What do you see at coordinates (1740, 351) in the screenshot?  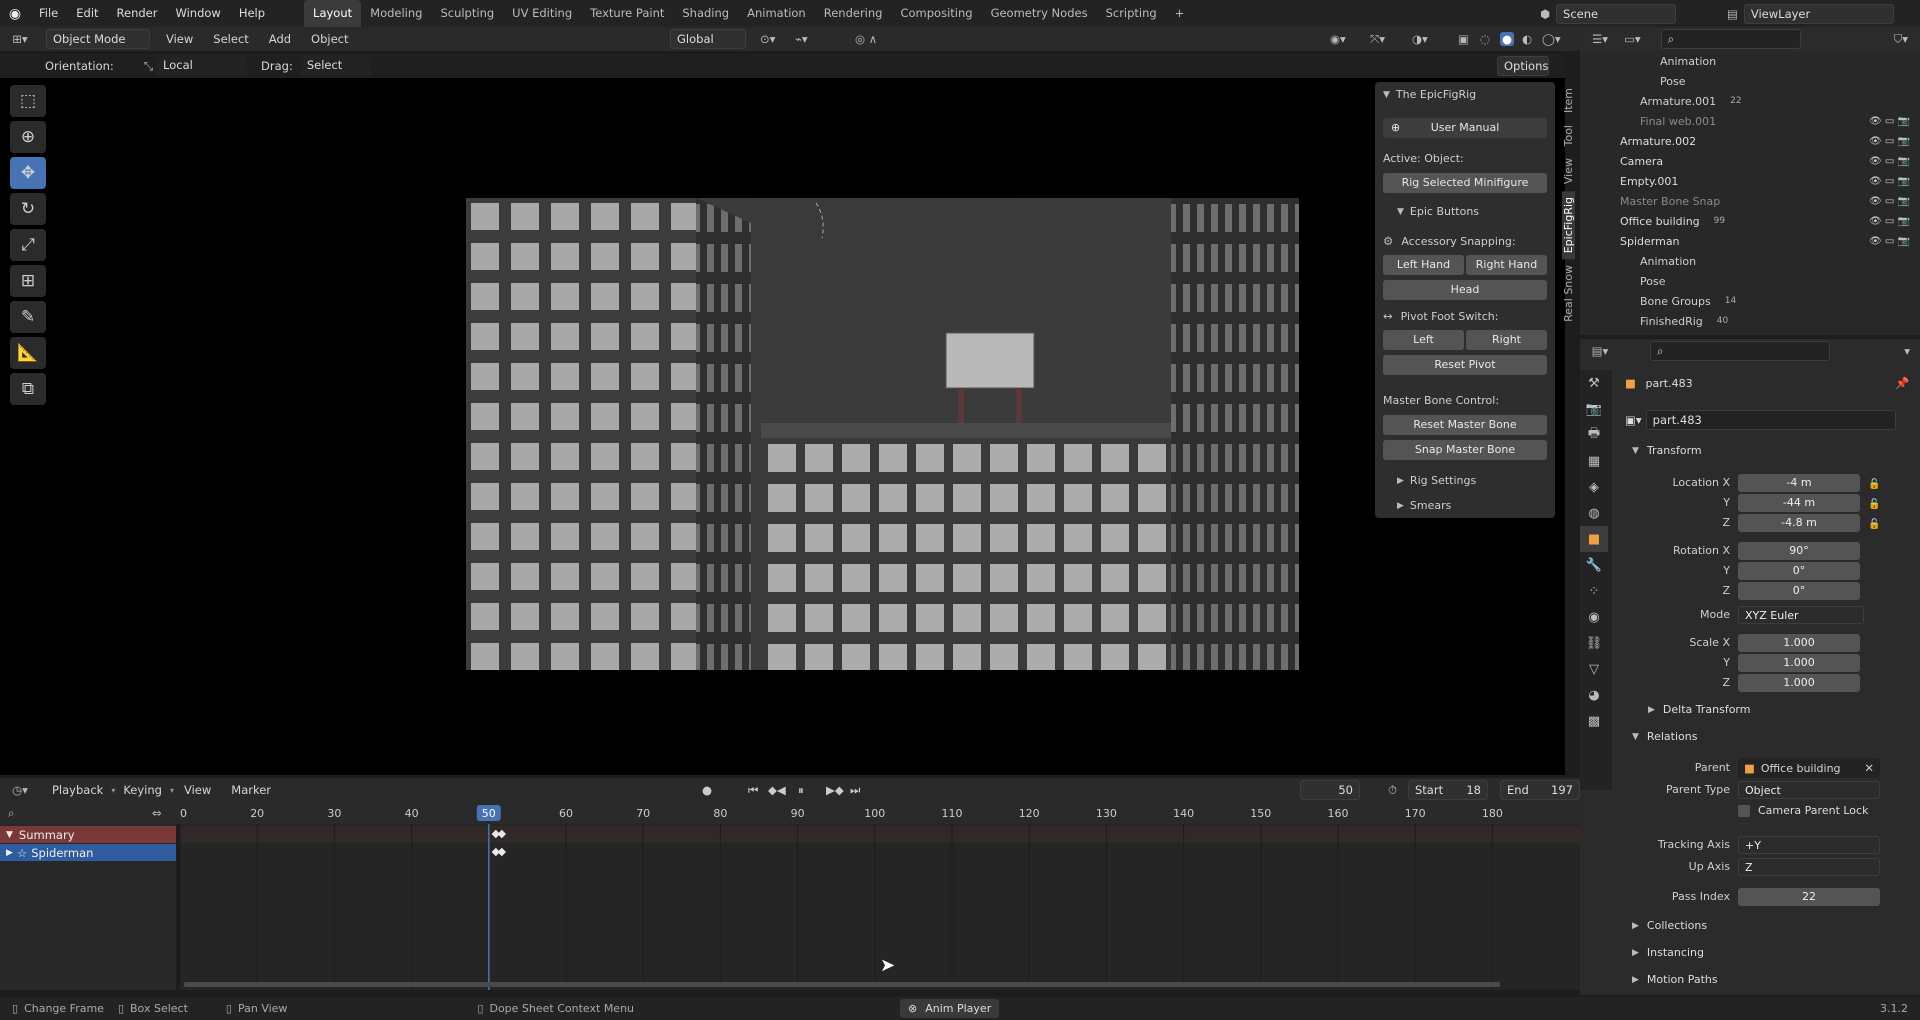 I see `props-search: ⌕` at bounding box center [1740, 351].